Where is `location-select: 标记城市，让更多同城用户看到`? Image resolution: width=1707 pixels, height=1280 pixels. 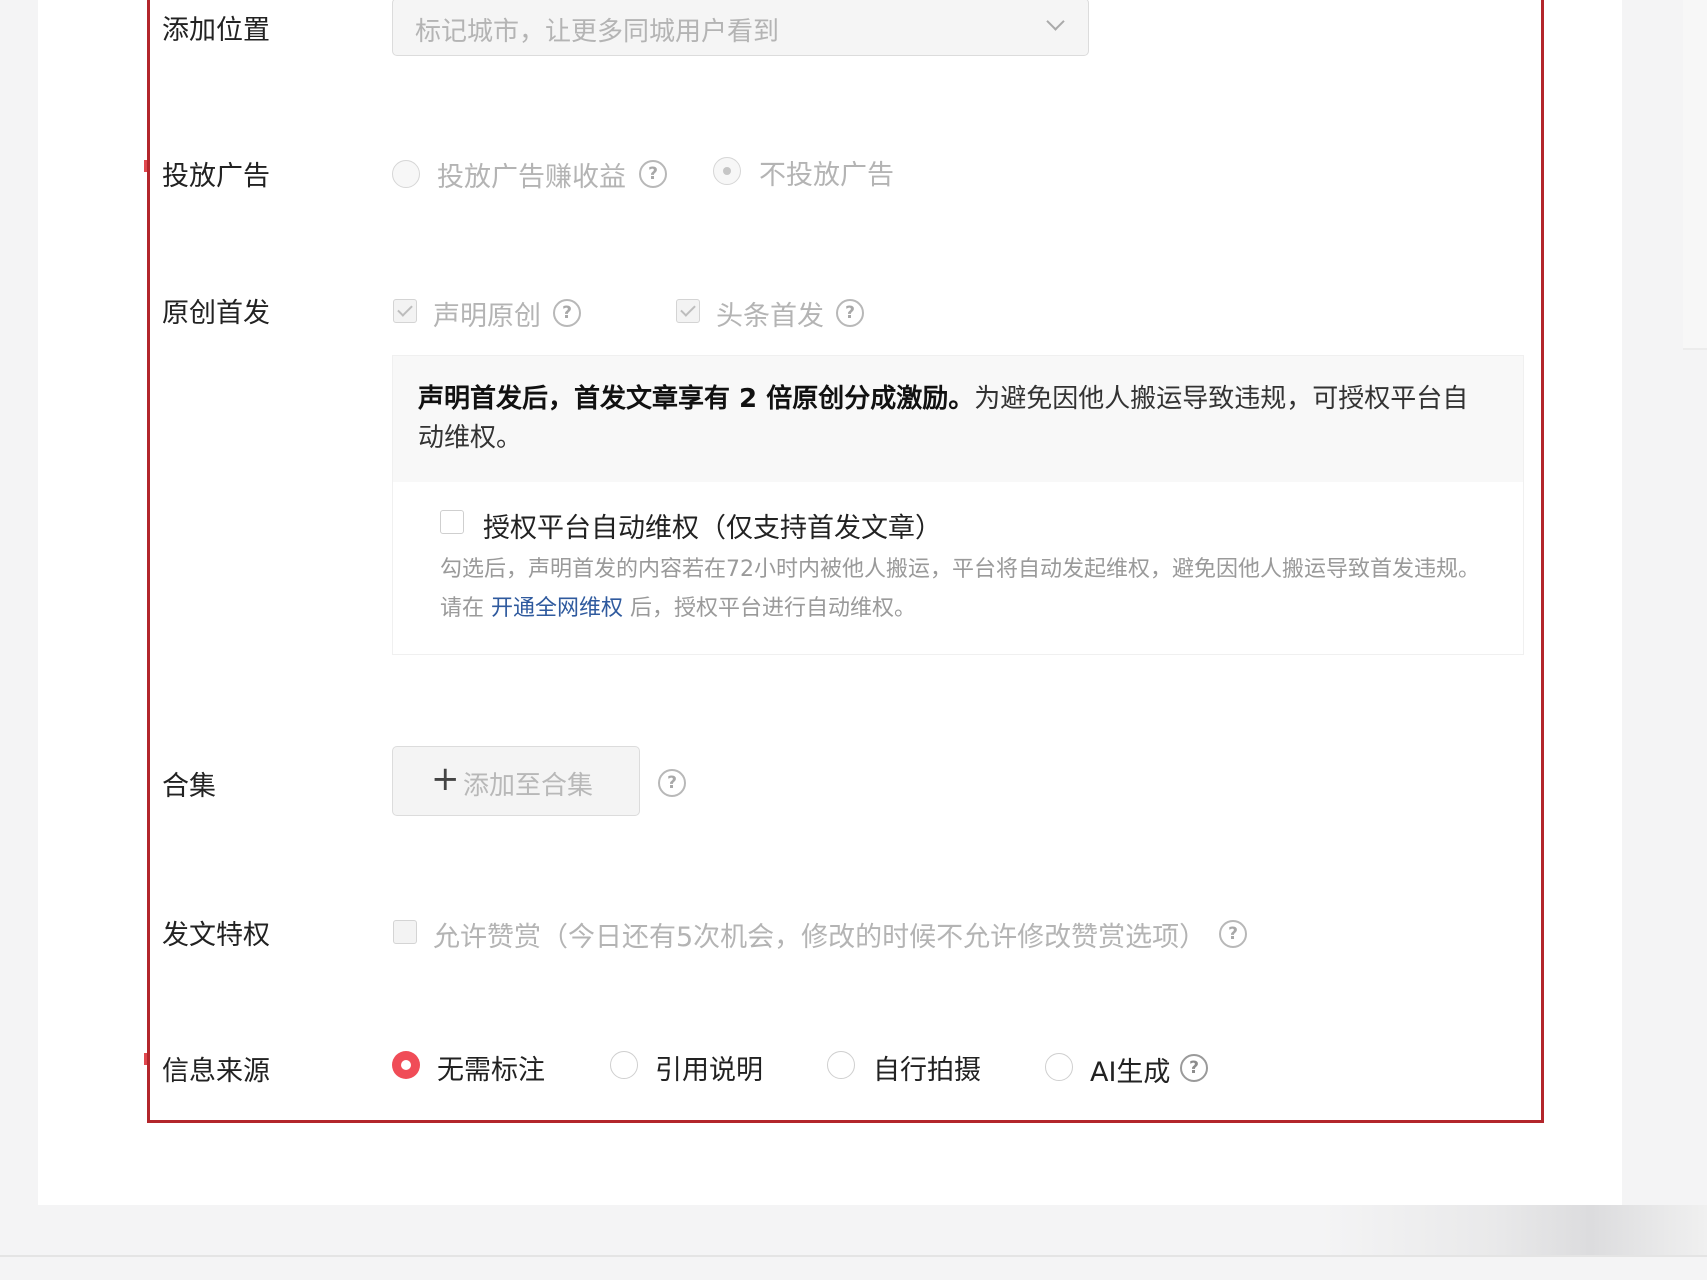 location-select: 标记城市，让更多同城用户看到 is located at coordinates (740, 28).